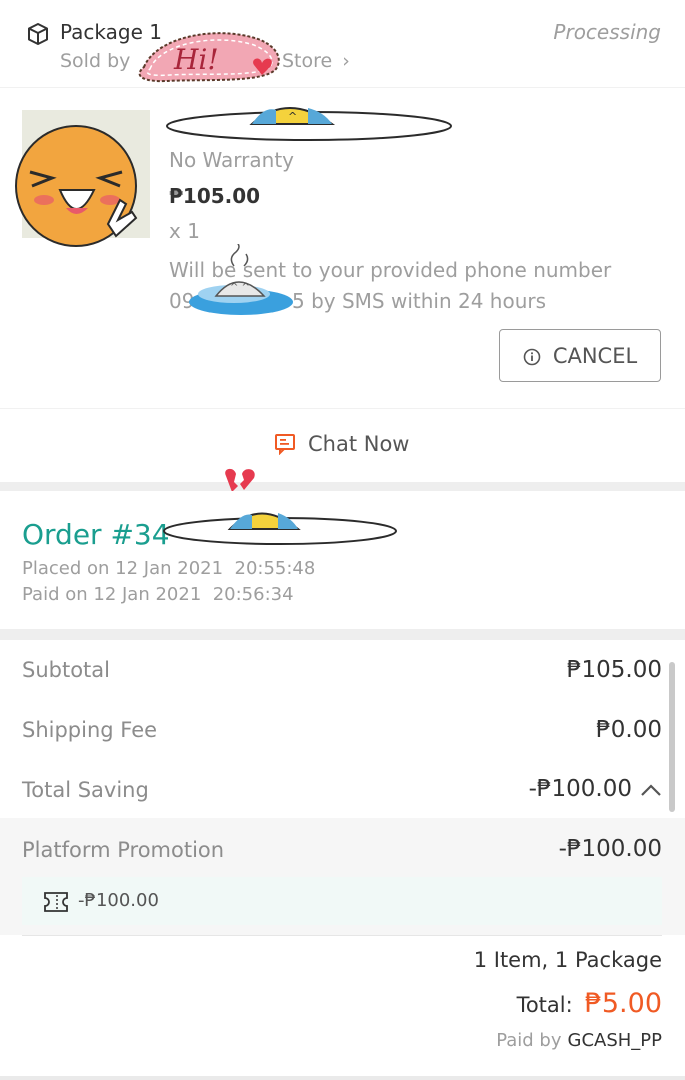 The height and width of the screenshot is (1080, 685). What do you see at coordinates (580, 789) in the screenshot?
I see `total-saving-value: -₱100.00` at bounding box center [580, 789].